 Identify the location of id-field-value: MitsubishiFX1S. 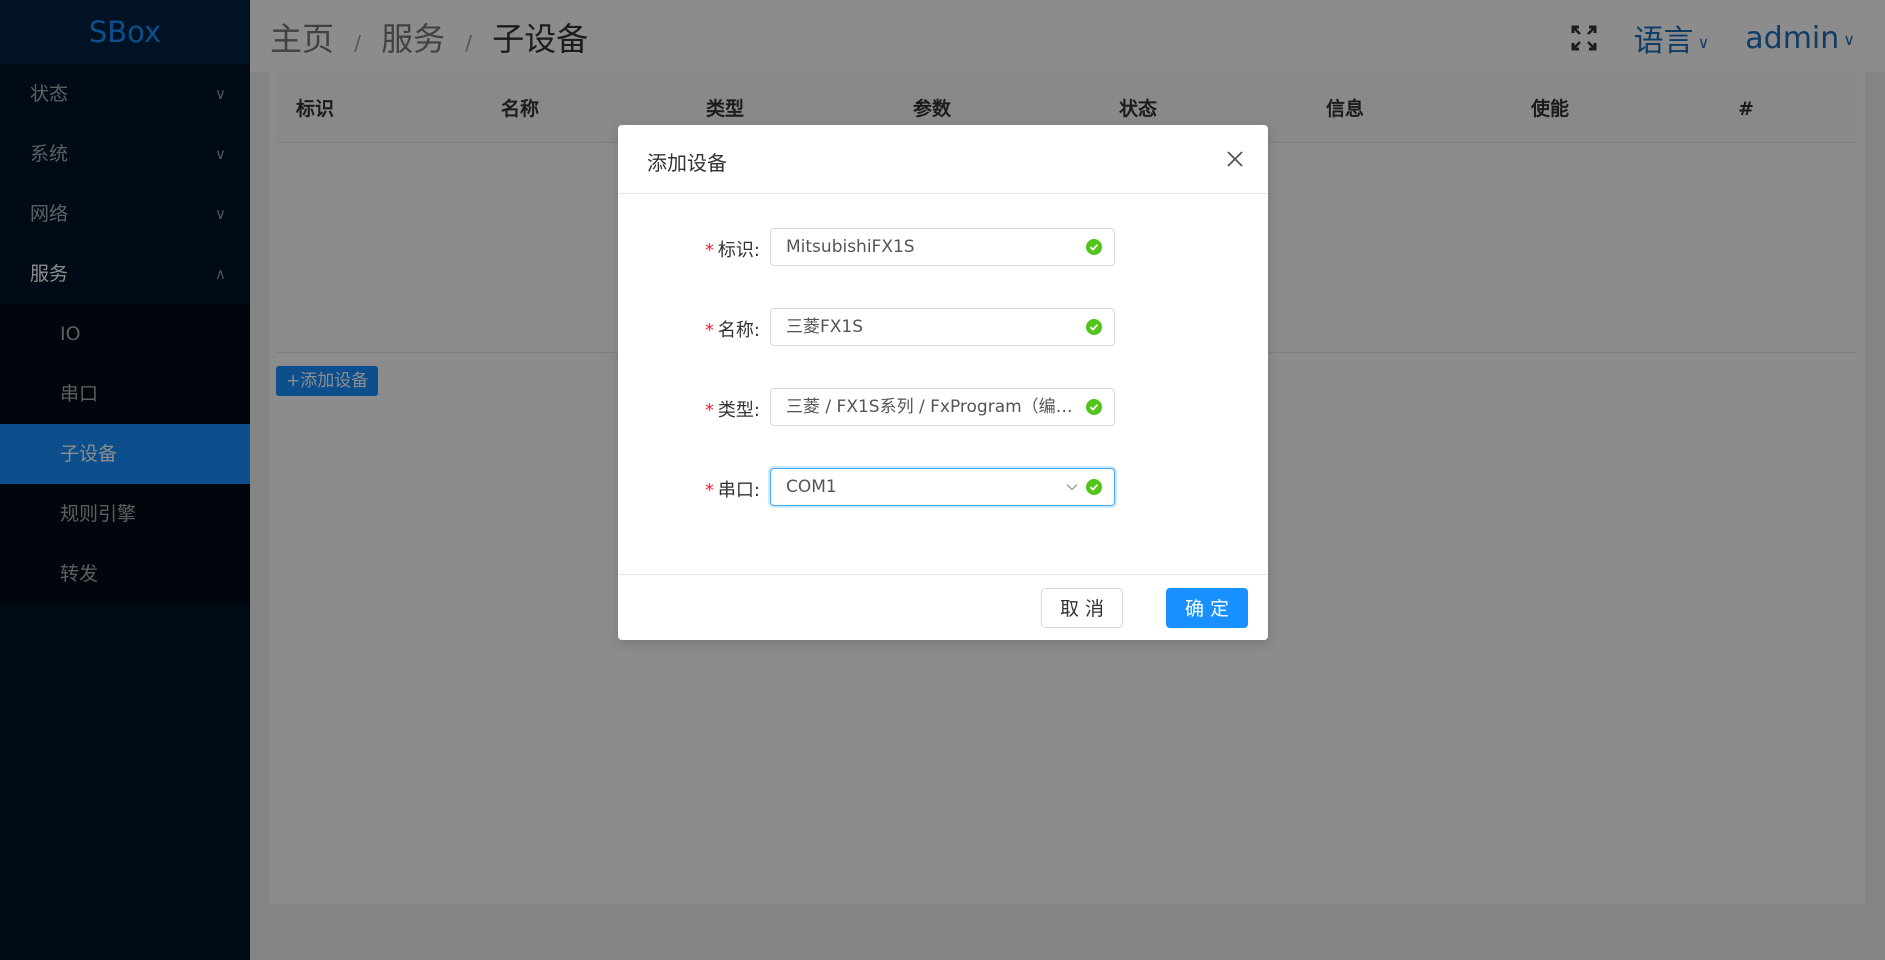
(850, 247).